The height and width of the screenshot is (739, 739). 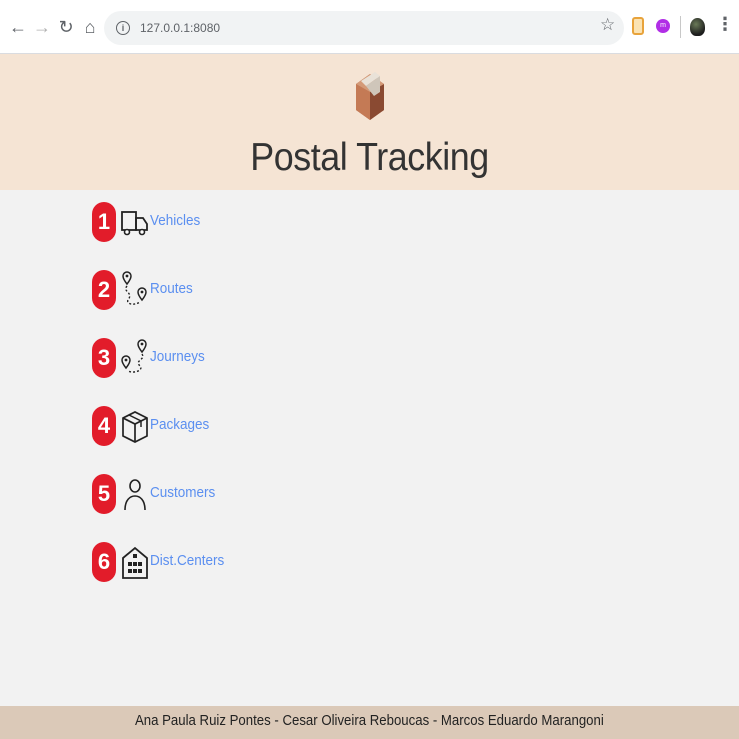 What do you see at coordinates (182, 492) in the screenshot?
I see `menu-link-customers: Customers` at bounding box center [182, 492].